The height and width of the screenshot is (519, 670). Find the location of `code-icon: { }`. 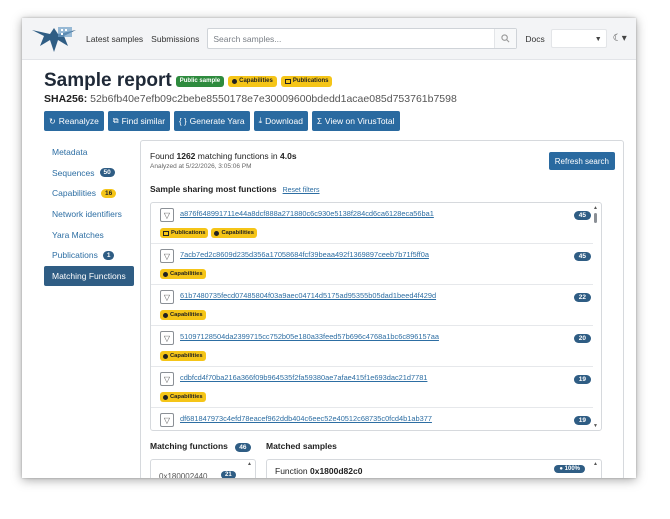

code-icon: { } is located at coordinates (183, 121).